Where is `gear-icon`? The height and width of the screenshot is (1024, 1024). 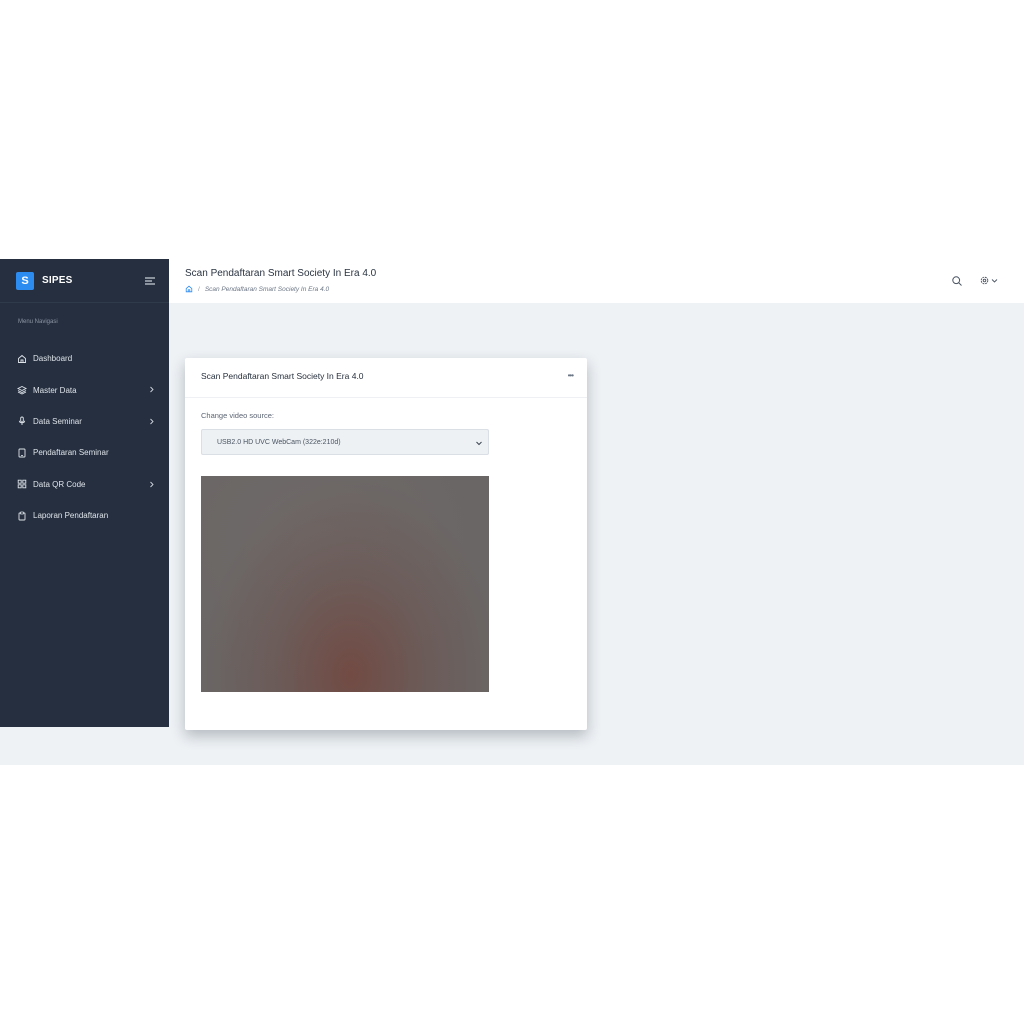
gear-icon is located at coordinates (984, 280).